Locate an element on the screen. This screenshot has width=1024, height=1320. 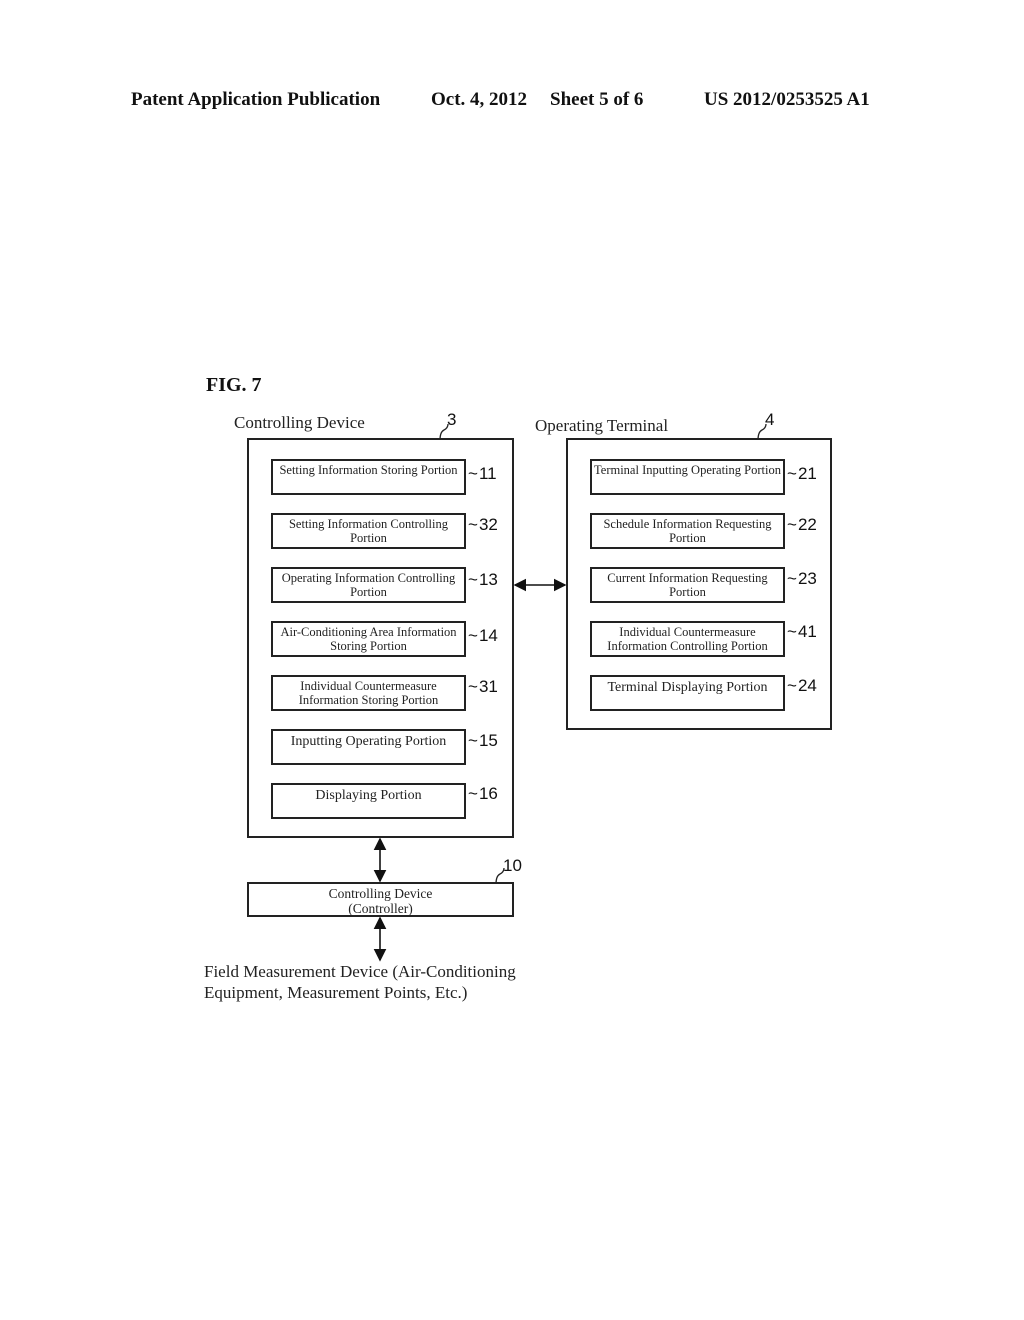
block-setting-info-storing: Setting Information Storing Portion is located at coordinates (368, 477).